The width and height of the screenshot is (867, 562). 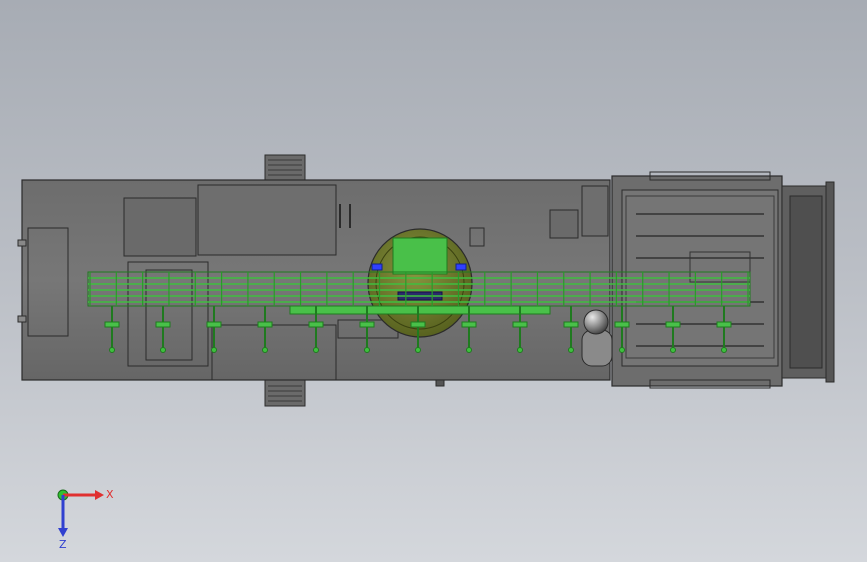 I want to click on x-axis-label: X, so click(x=110, y=494).